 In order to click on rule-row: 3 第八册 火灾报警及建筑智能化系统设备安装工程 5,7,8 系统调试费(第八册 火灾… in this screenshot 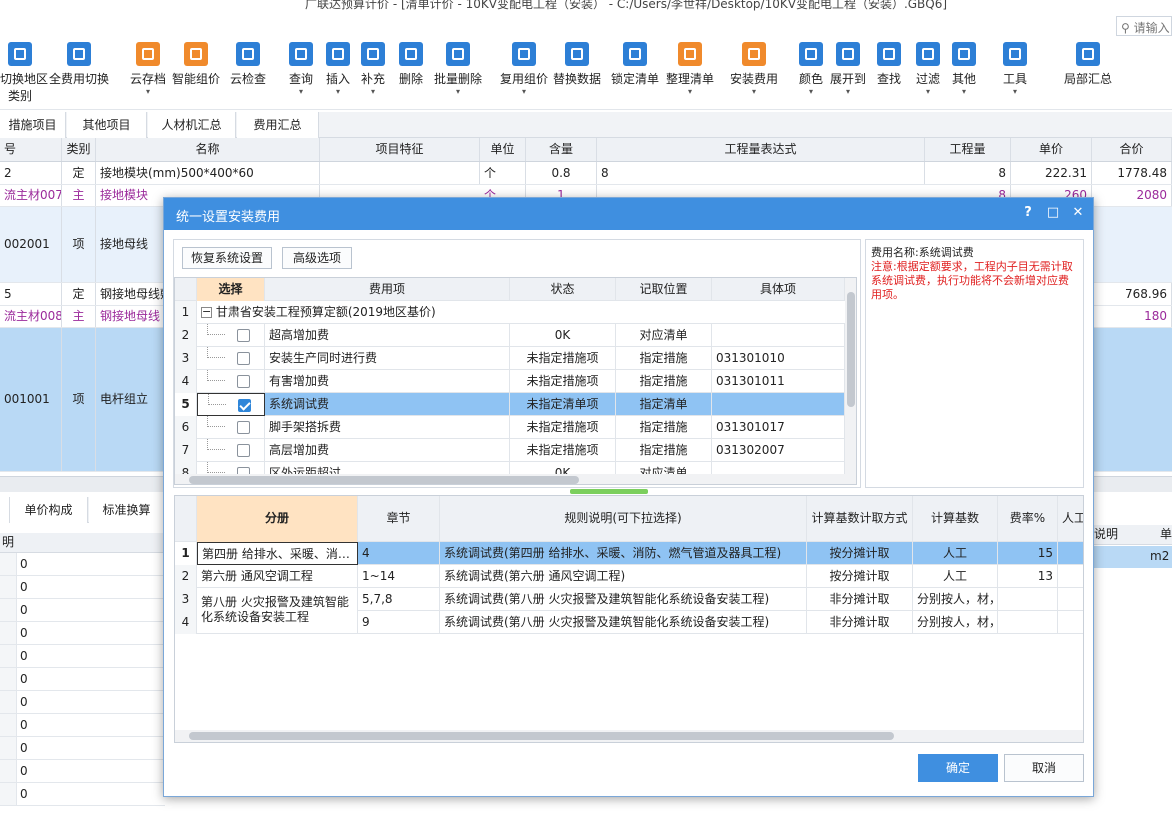, I will do `click(629, 611)`.